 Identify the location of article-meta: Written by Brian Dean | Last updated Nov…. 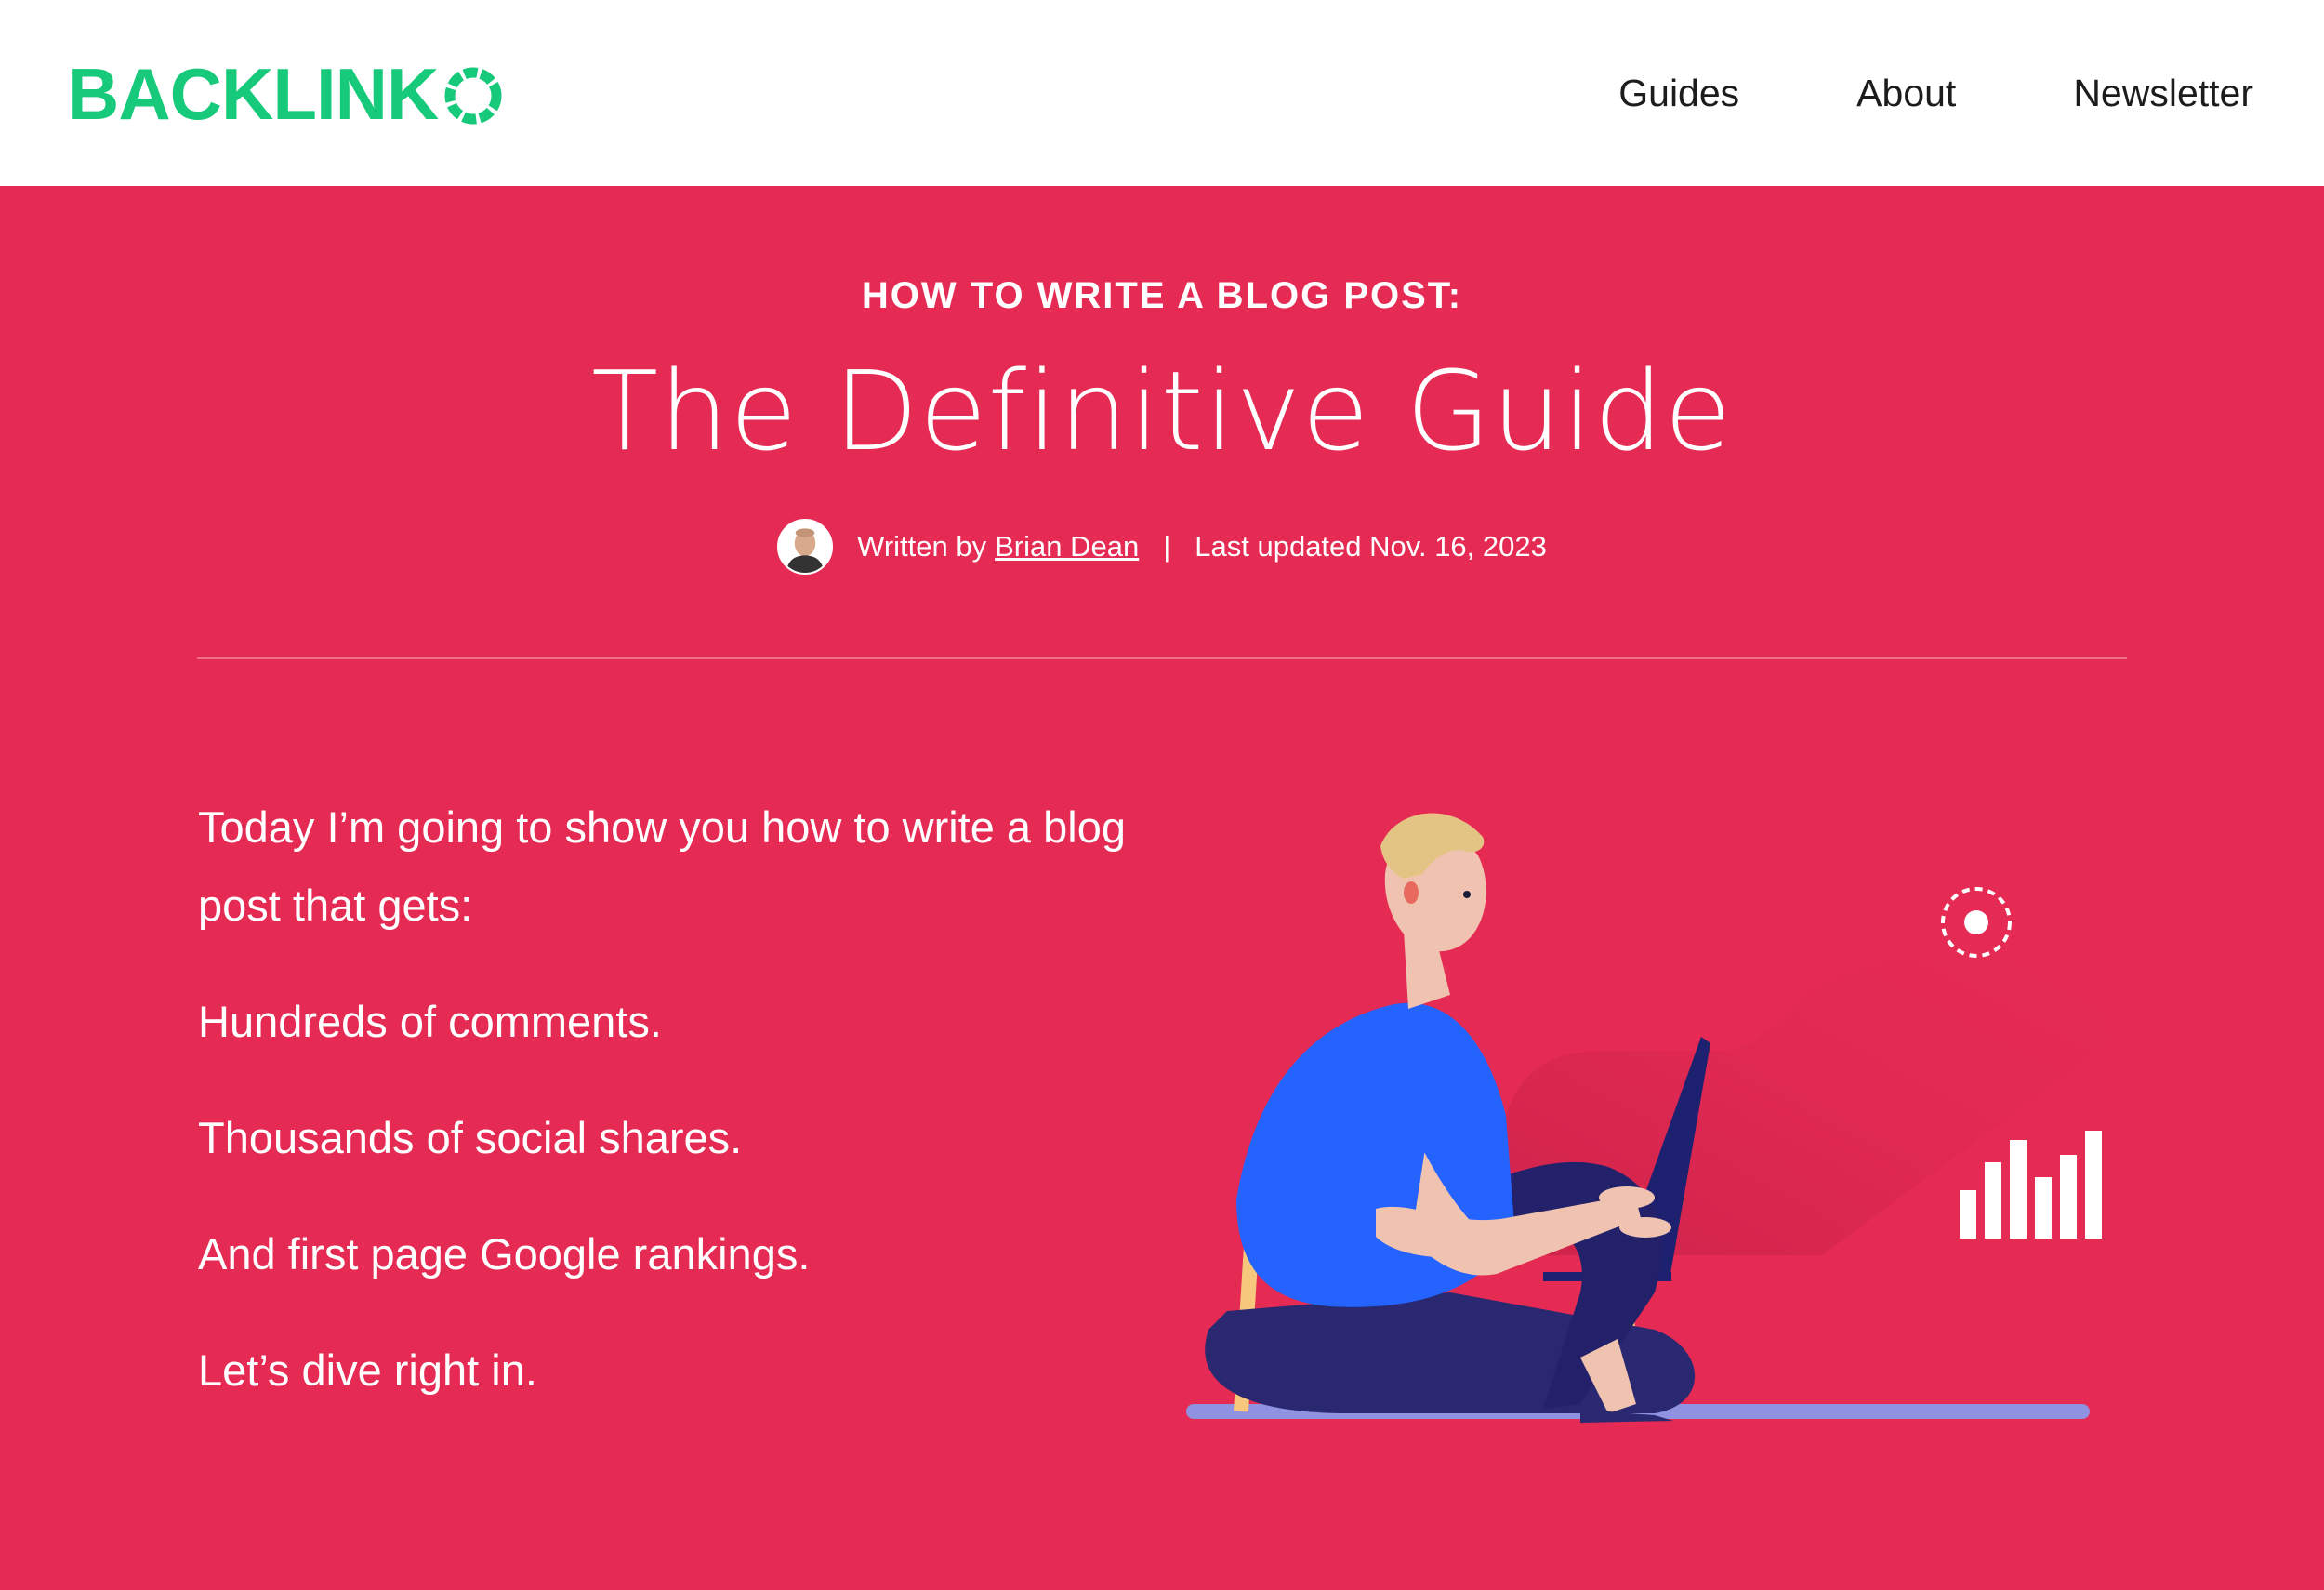
(1162, 547).